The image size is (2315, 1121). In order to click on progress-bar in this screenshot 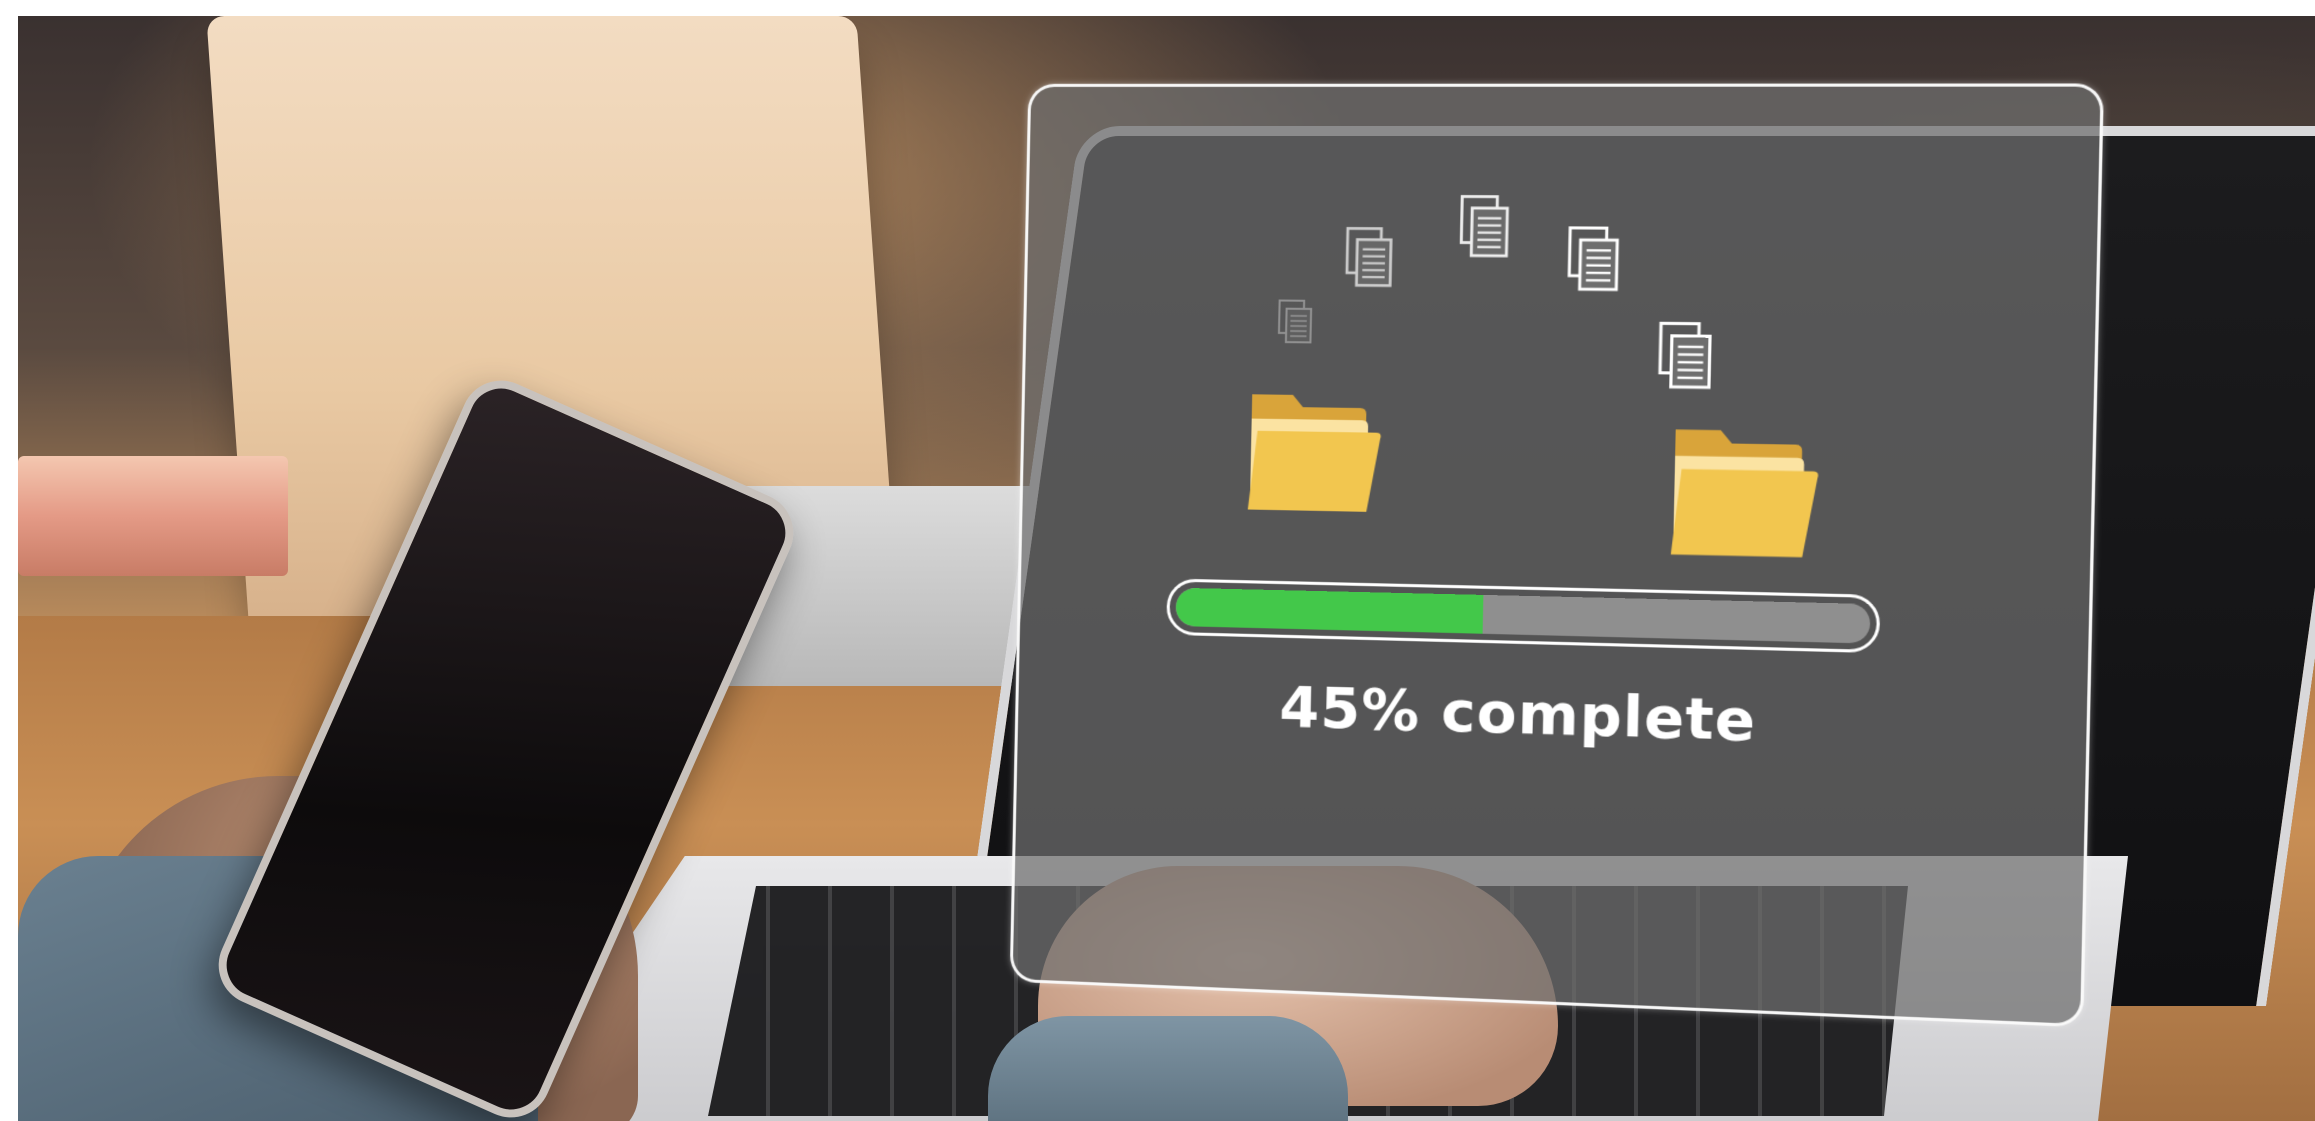, I will do `click(1523, 616)`.